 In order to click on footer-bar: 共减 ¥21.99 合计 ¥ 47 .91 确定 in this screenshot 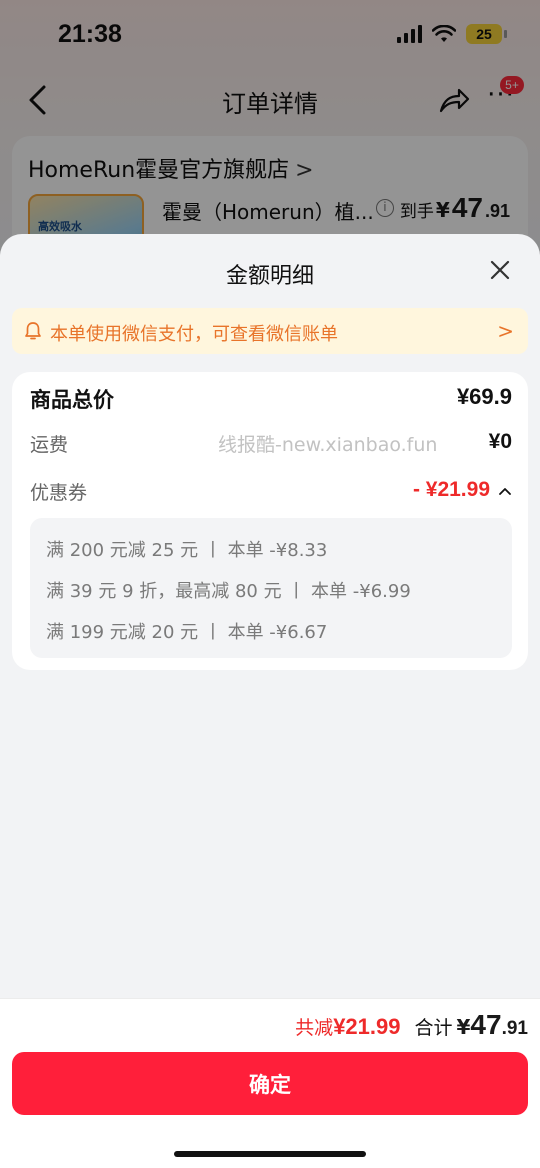, I will do `click(270, 1083)`.